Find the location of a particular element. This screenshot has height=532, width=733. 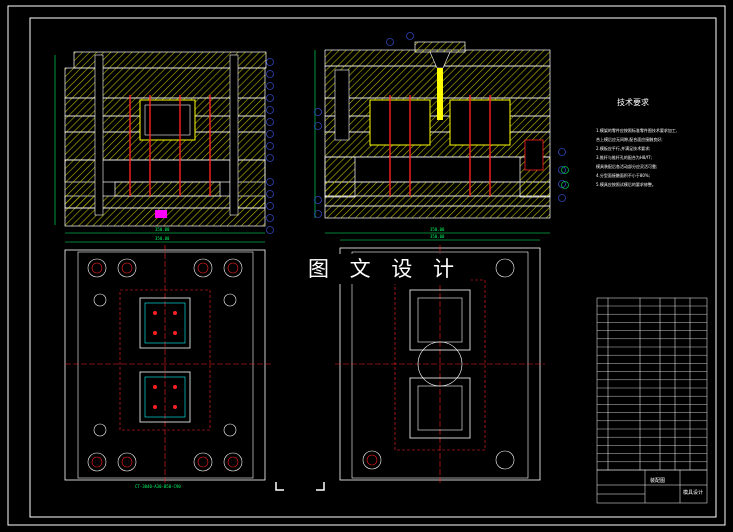

tech-note: 5.模具应按照试模后的要求修整。 is located at coordinates (626, 184).